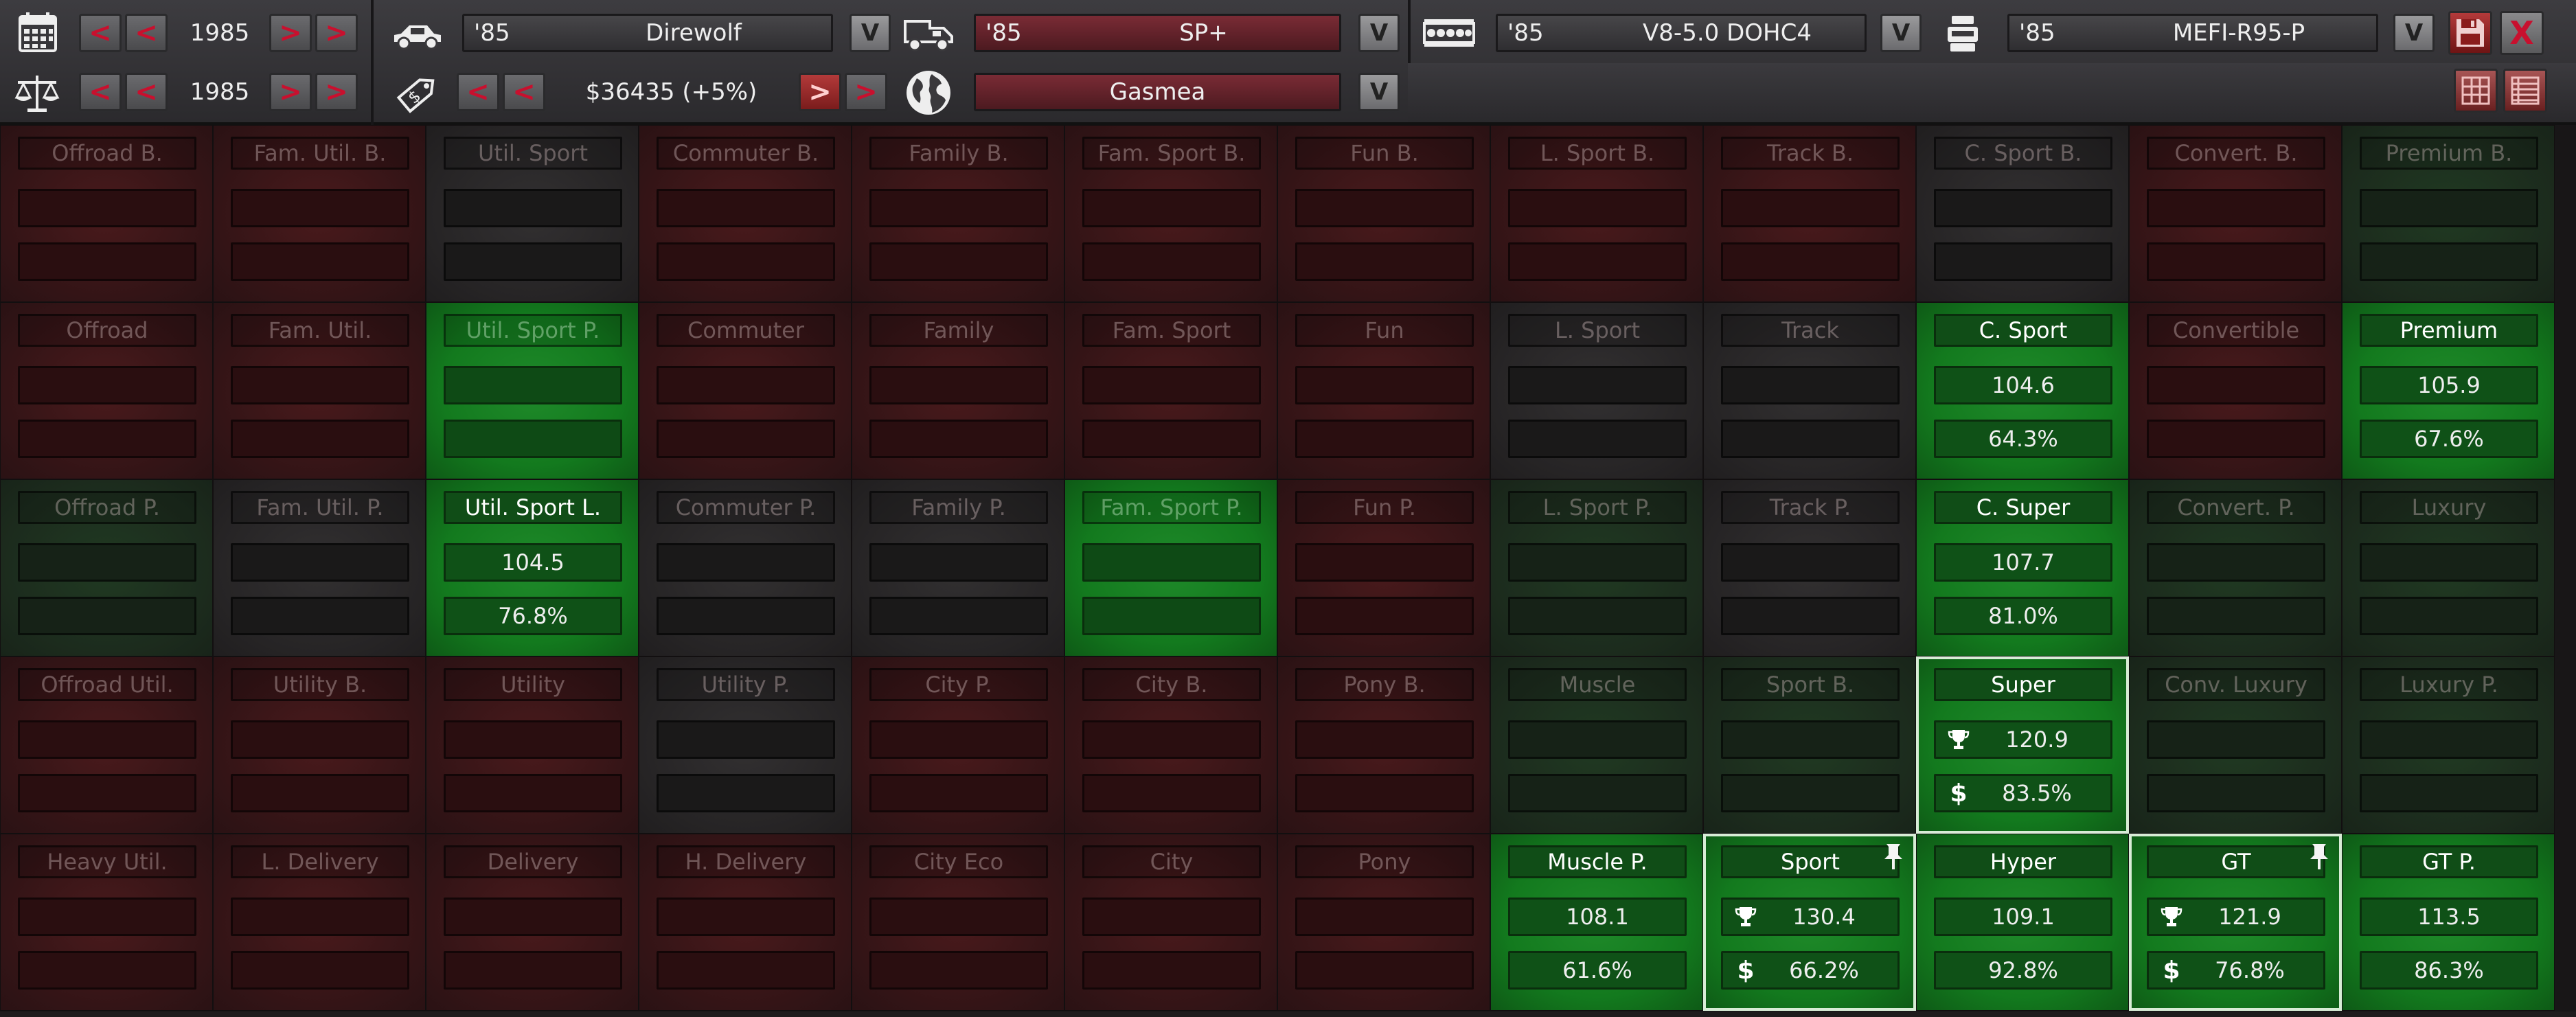  Describe the element at coordinates (1809, 922) in the screenshot. I see `segment-cell: Sport 130.4 $66.2%` at that location.